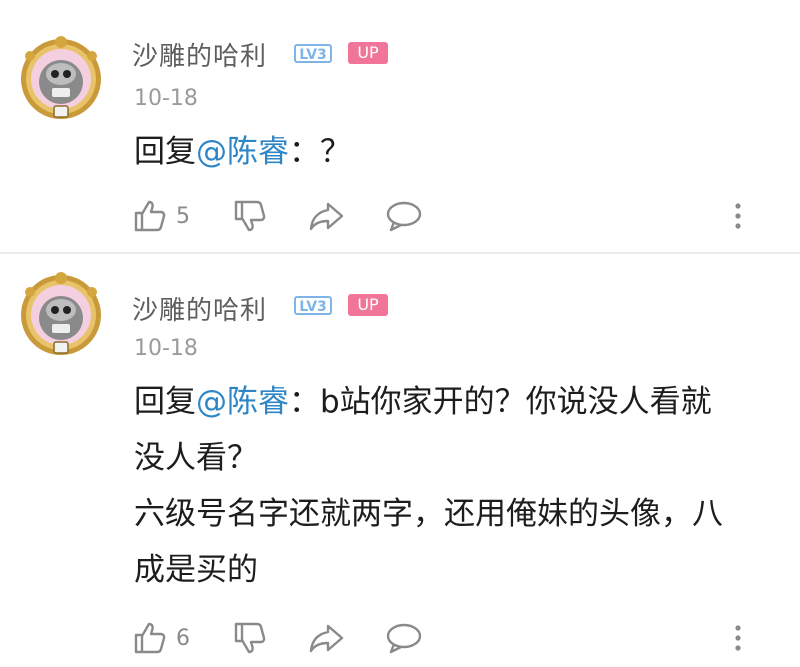  What do you see at coordinates (199, 308) in the screenshot?
I see `username: 沙雕的哈利` at bounding box center [199, 308].